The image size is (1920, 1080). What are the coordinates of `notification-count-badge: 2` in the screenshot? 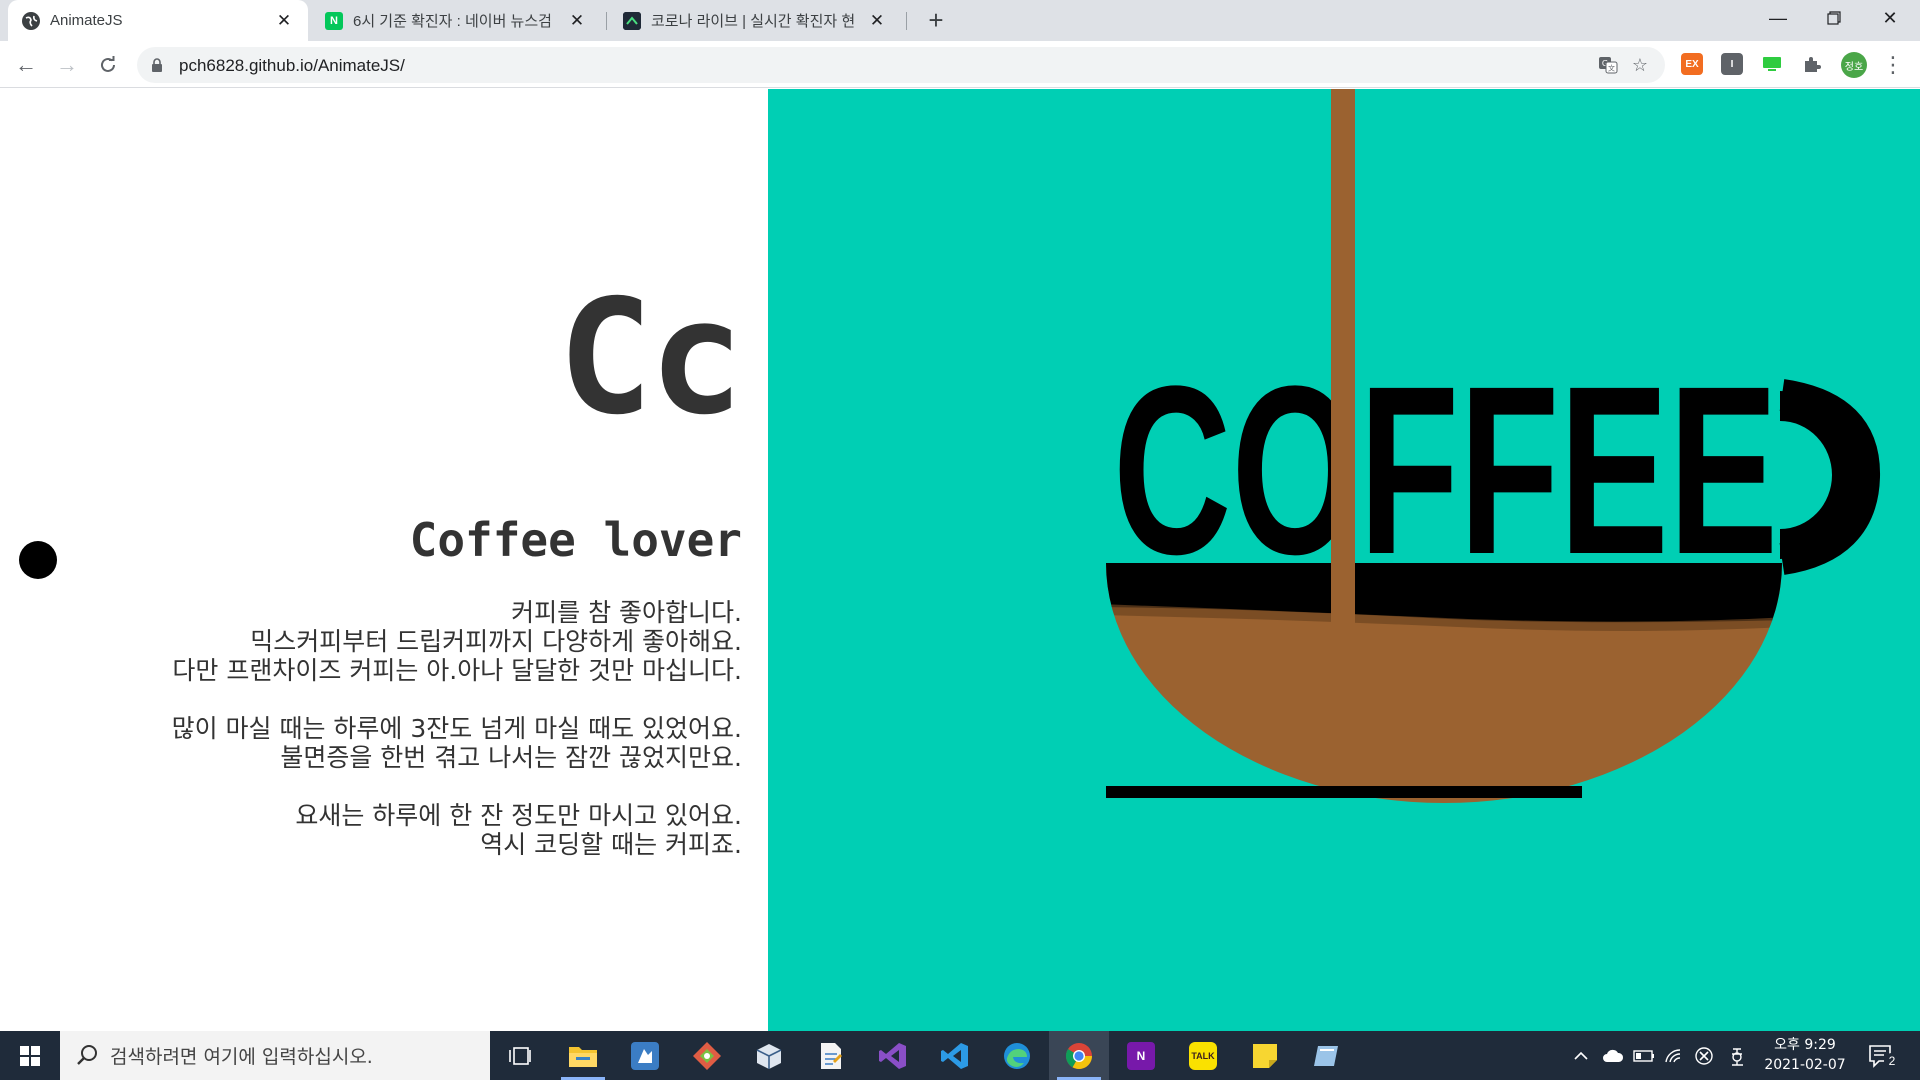 It's located at (1892, 1061).